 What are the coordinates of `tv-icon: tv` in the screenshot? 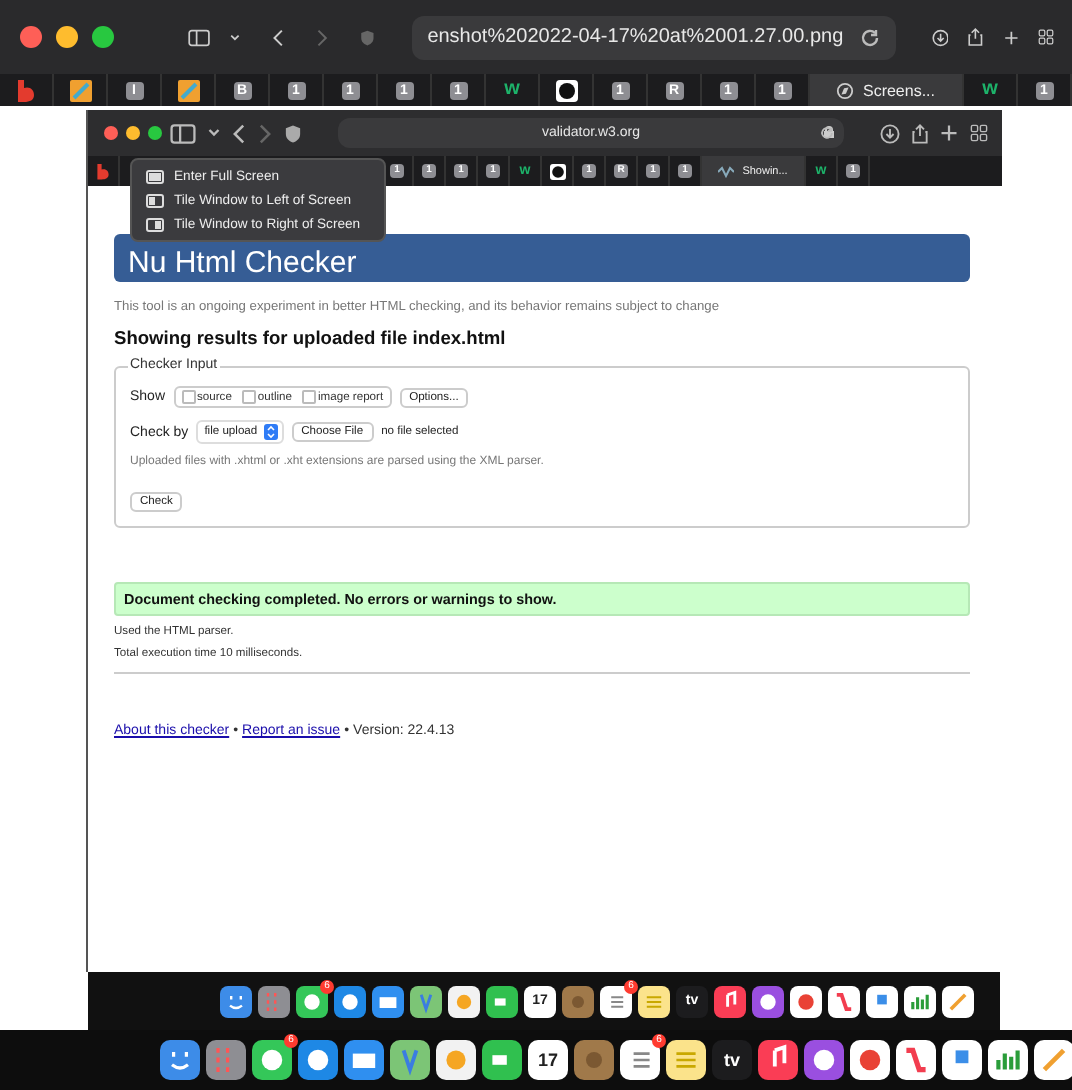 It's located at (732, 1060).